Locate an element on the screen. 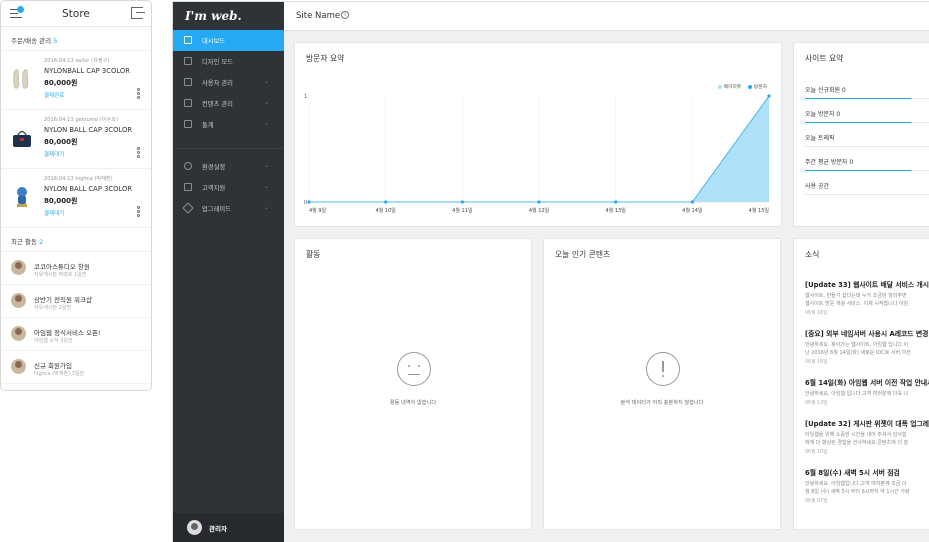 This screenshot has height=542, width=929. site-name: Site Name is located at coordinates (318, 16).